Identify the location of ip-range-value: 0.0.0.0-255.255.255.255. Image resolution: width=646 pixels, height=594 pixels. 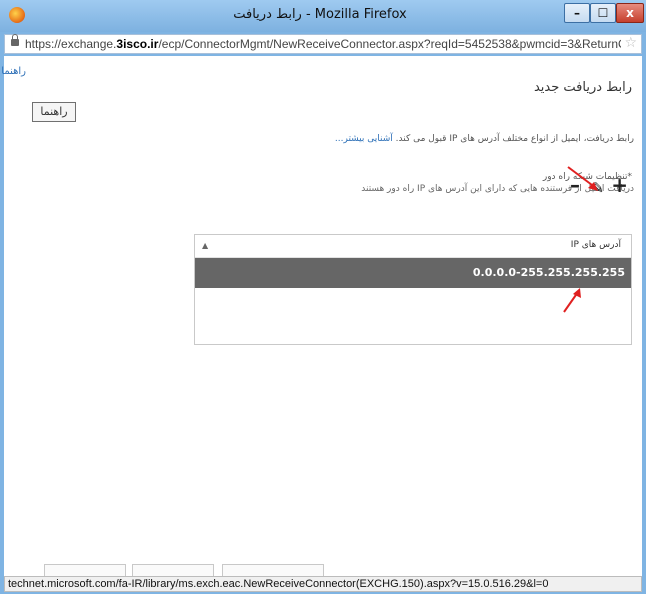
(548, 272).